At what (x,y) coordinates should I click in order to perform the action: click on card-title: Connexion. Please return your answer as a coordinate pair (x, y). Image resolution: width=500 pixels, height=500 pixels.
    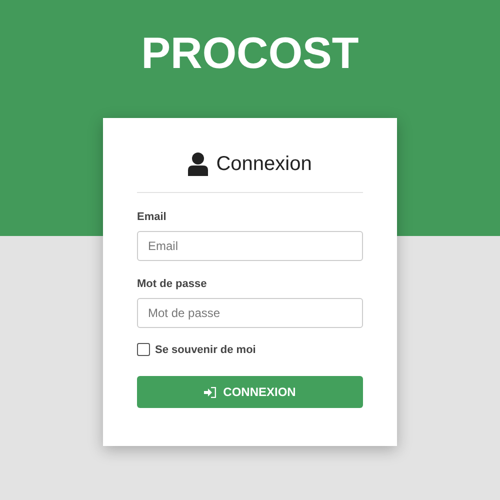
    Looking at the image, I should click on (264, 164).